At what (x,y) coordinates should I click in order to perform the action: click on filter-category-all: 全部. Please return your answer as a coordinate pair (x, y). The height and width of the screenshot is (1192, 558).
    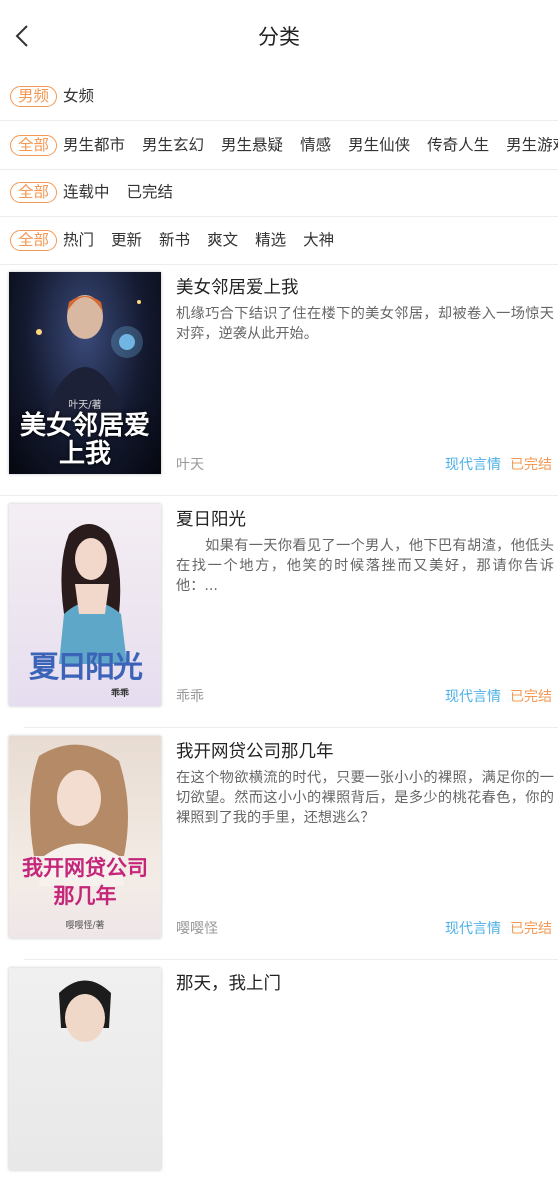
    Looking at the image, I should click on (34, 145).